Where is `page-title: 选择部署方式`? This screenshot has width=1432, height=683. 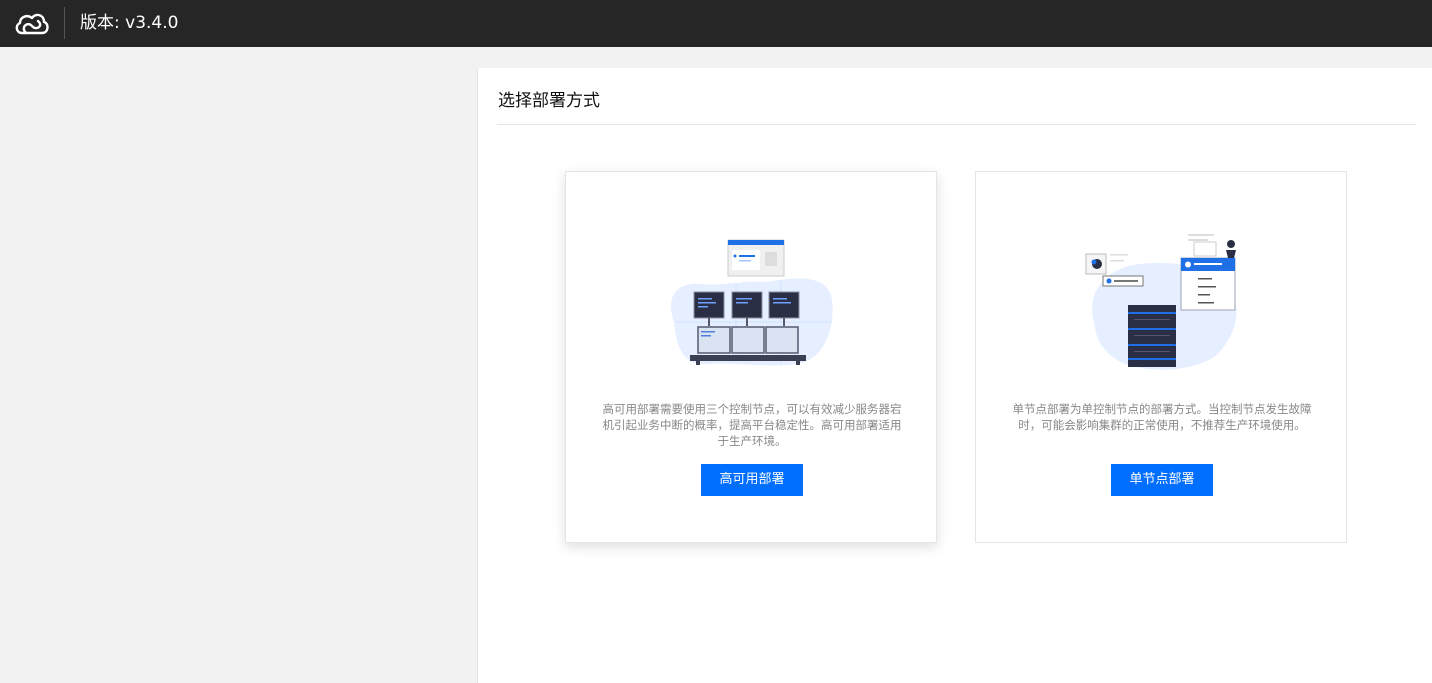 page-title: 选择部署方式 is located at coordinates (549, 101).